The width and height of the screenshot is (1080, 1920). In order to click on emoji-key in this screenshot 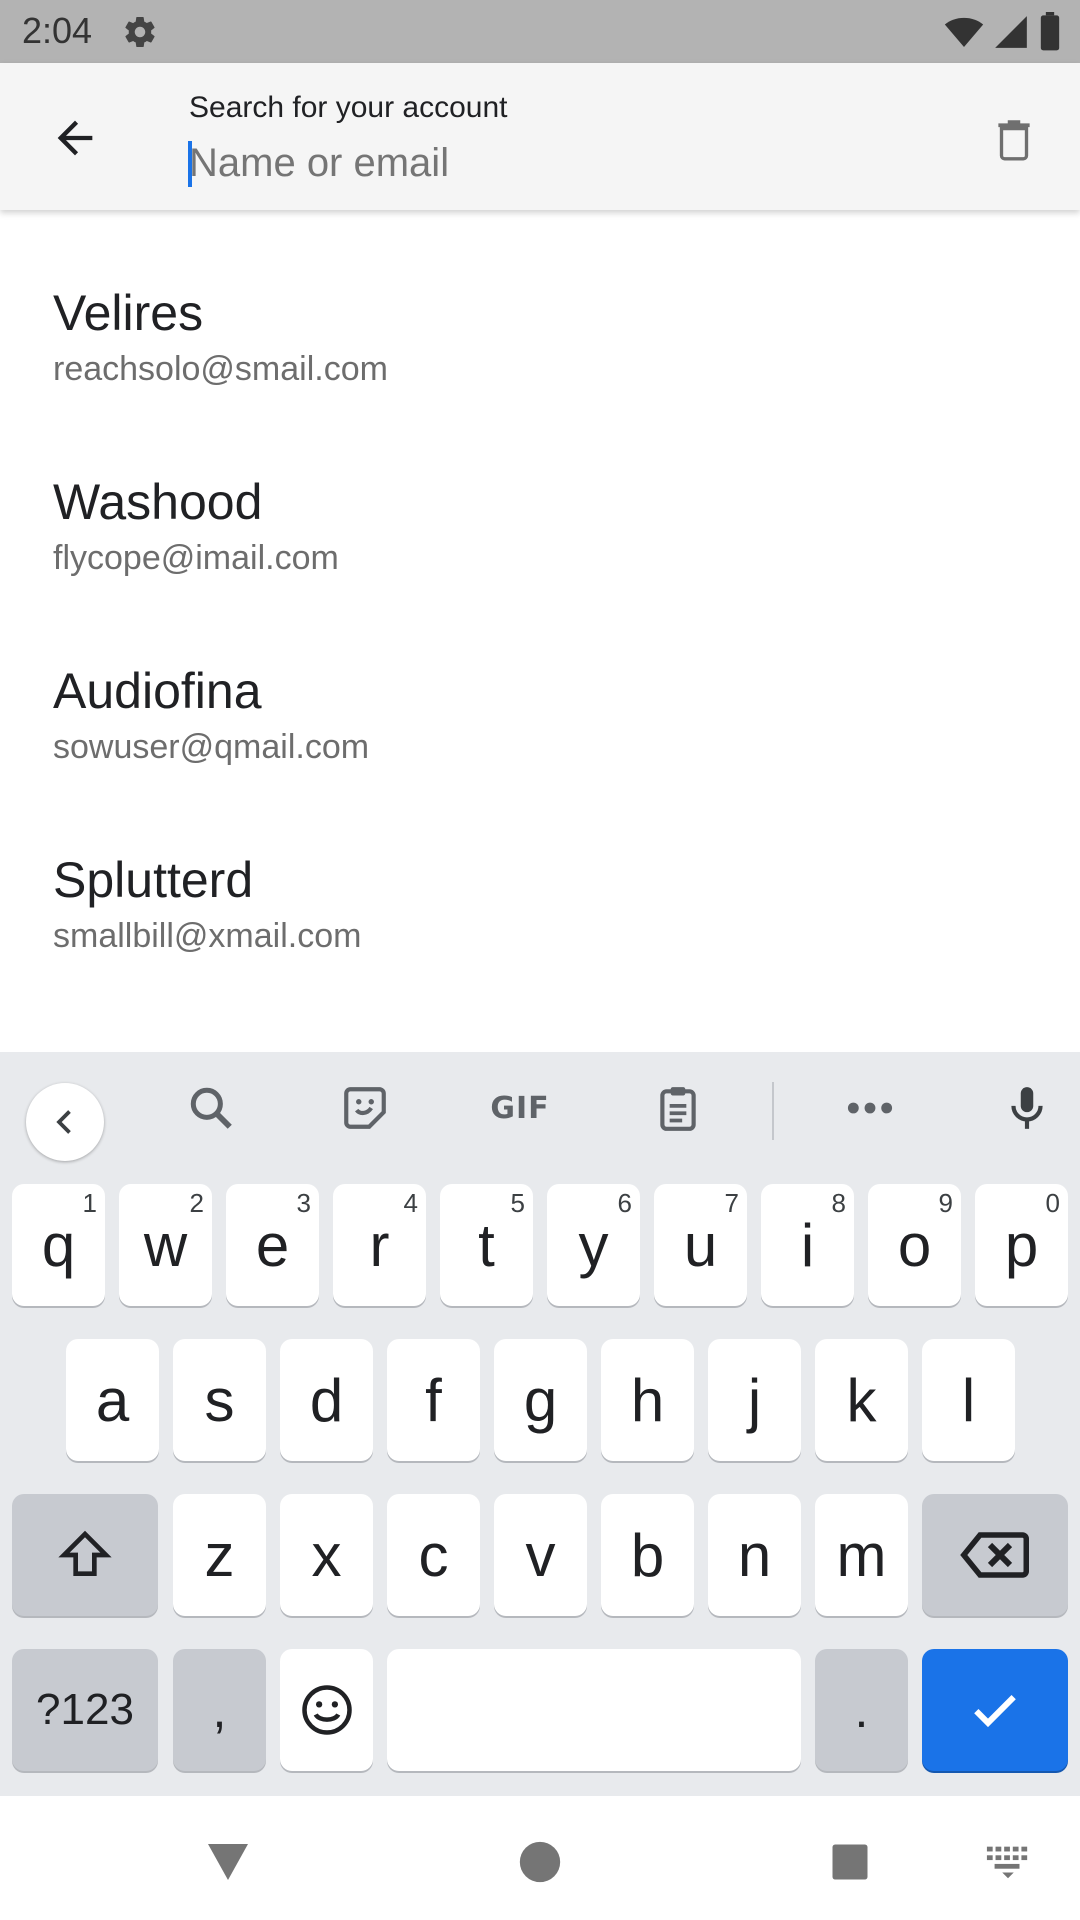, I will do `click(326, 1710)`.